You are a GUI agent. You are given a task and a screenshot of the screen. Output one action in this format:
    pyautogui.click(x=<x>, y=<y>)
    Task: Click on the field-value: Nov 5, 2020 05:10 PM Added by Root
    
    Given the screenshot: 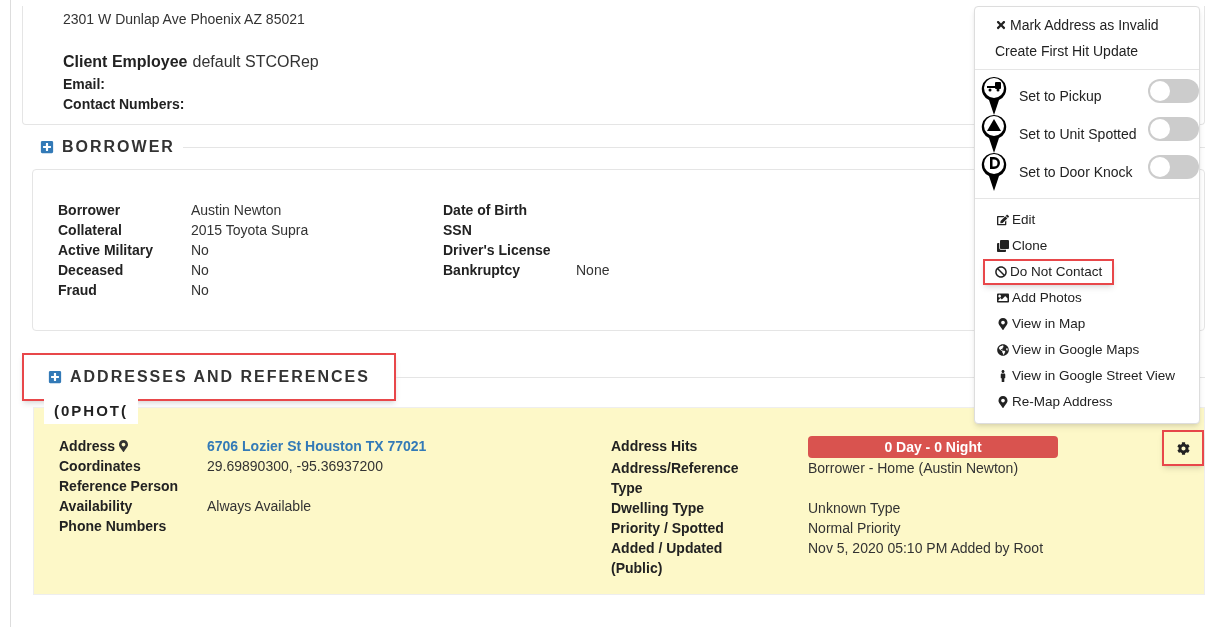 What is the action you would take?
    pyautogui.click(x=926, y=548)
    